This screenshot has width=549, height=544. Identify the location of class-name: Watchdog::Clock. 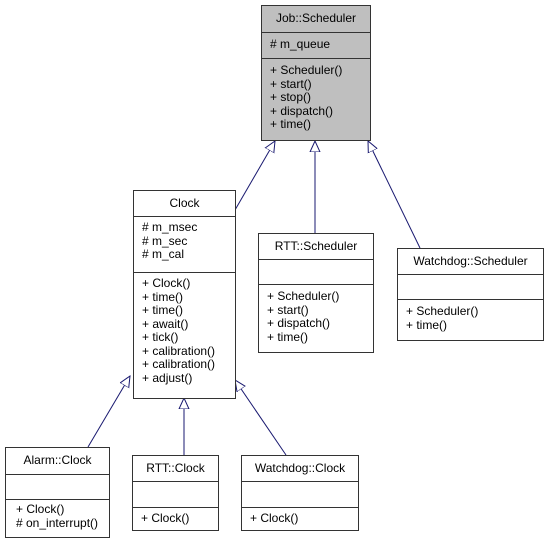
(300, 468).